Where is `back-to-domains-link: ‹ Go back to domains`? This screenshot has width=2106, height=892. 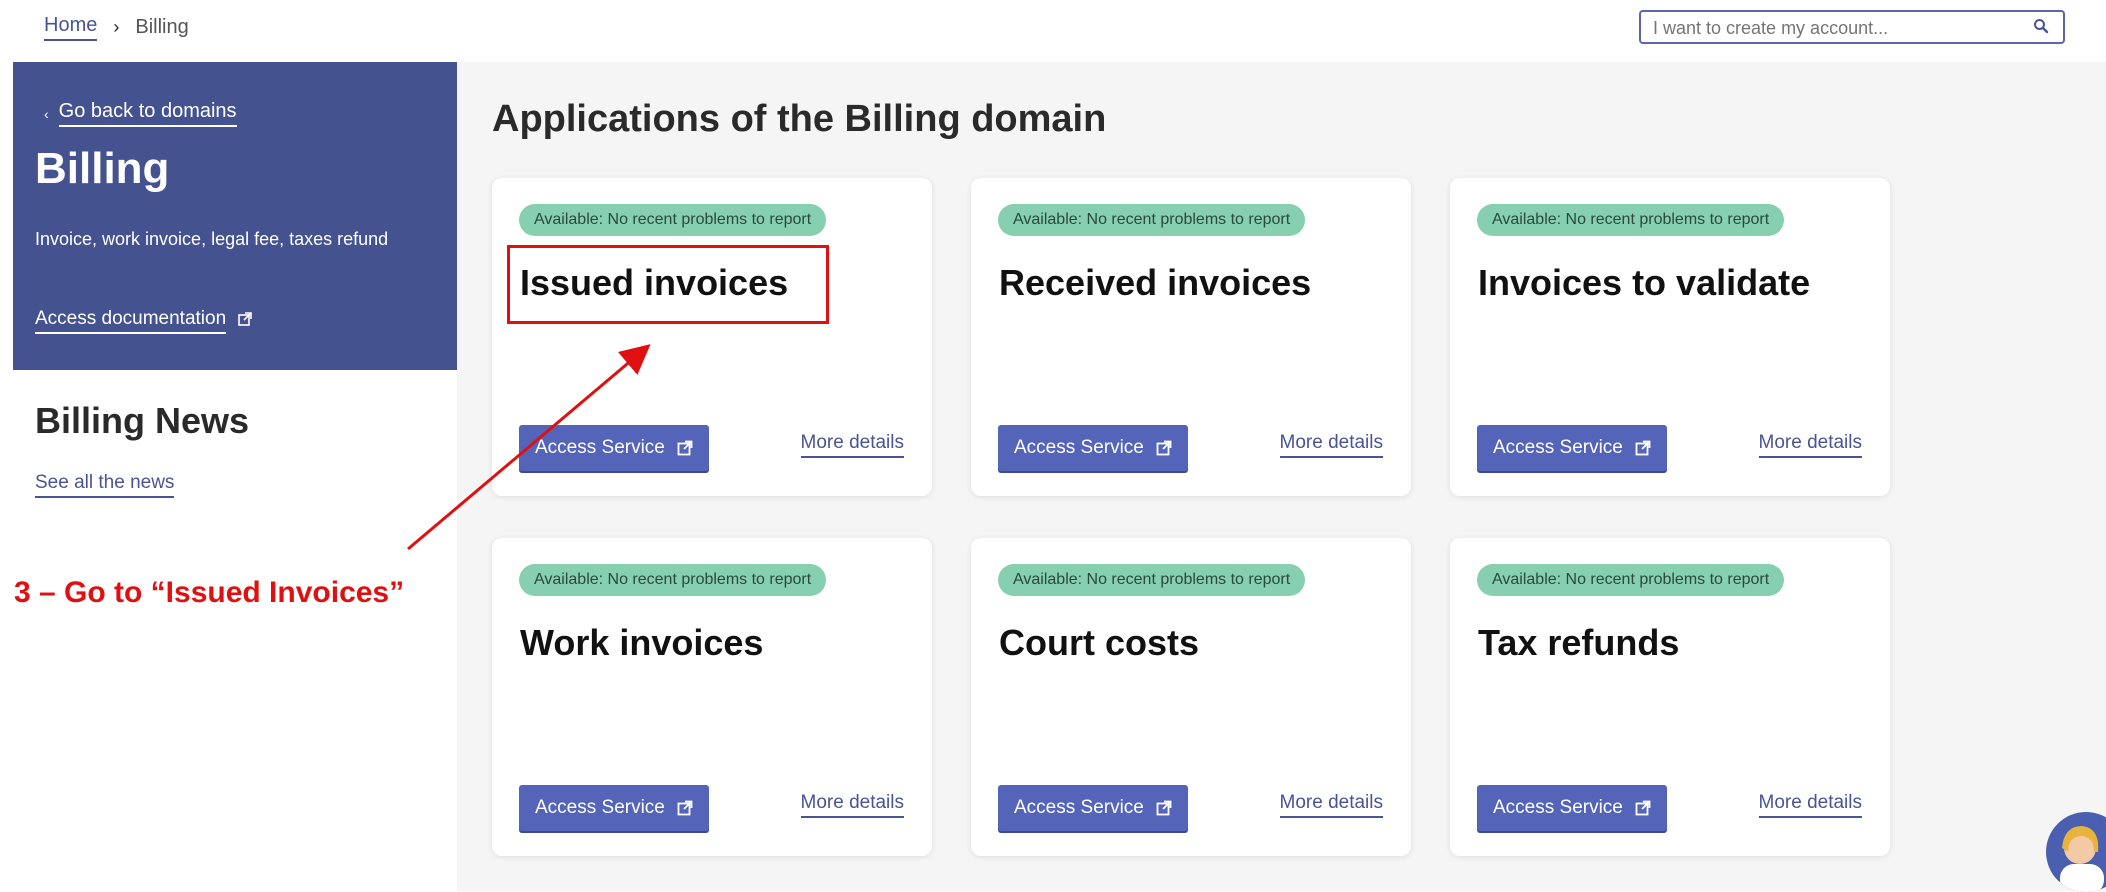 back-to-domains-link: ‹ Go back to domains is located at coordinates (140, 113).